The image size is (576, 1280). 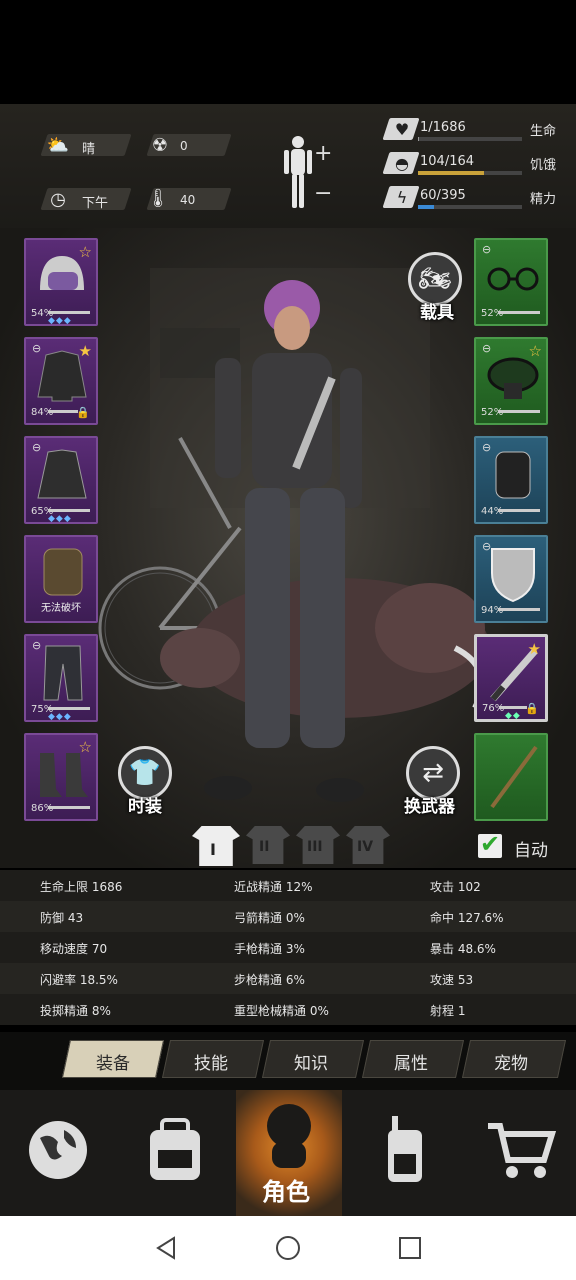 I want to click on energy-label: 精力, so click(x=543, y=199).